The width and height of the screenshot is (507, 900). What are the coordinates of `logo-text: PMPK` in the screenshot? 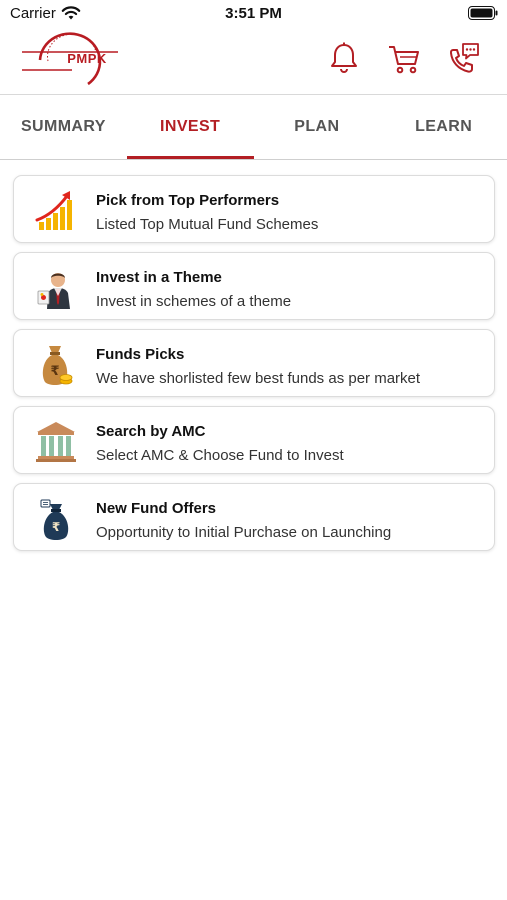 It's located at (87, 58).